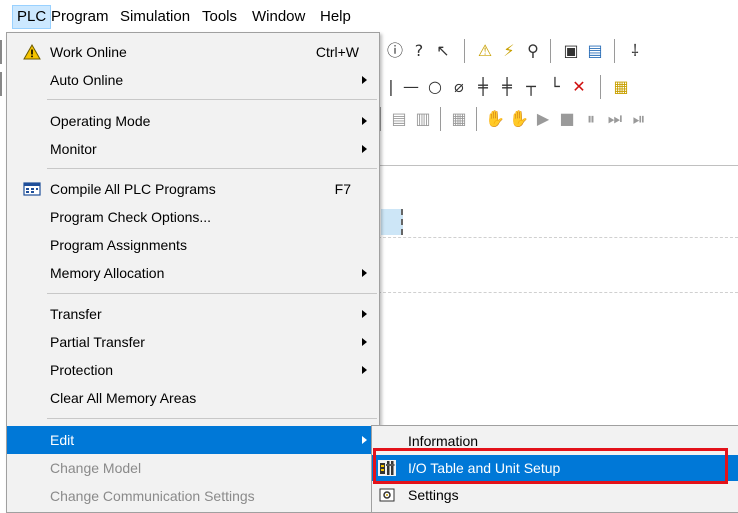 The image size is (738, 513). What do you see at coordinates (193, 52) in the screenshot?
I see `menu-item-work-online: Work Online Ctrl+W` at bounding box center [193, 52].